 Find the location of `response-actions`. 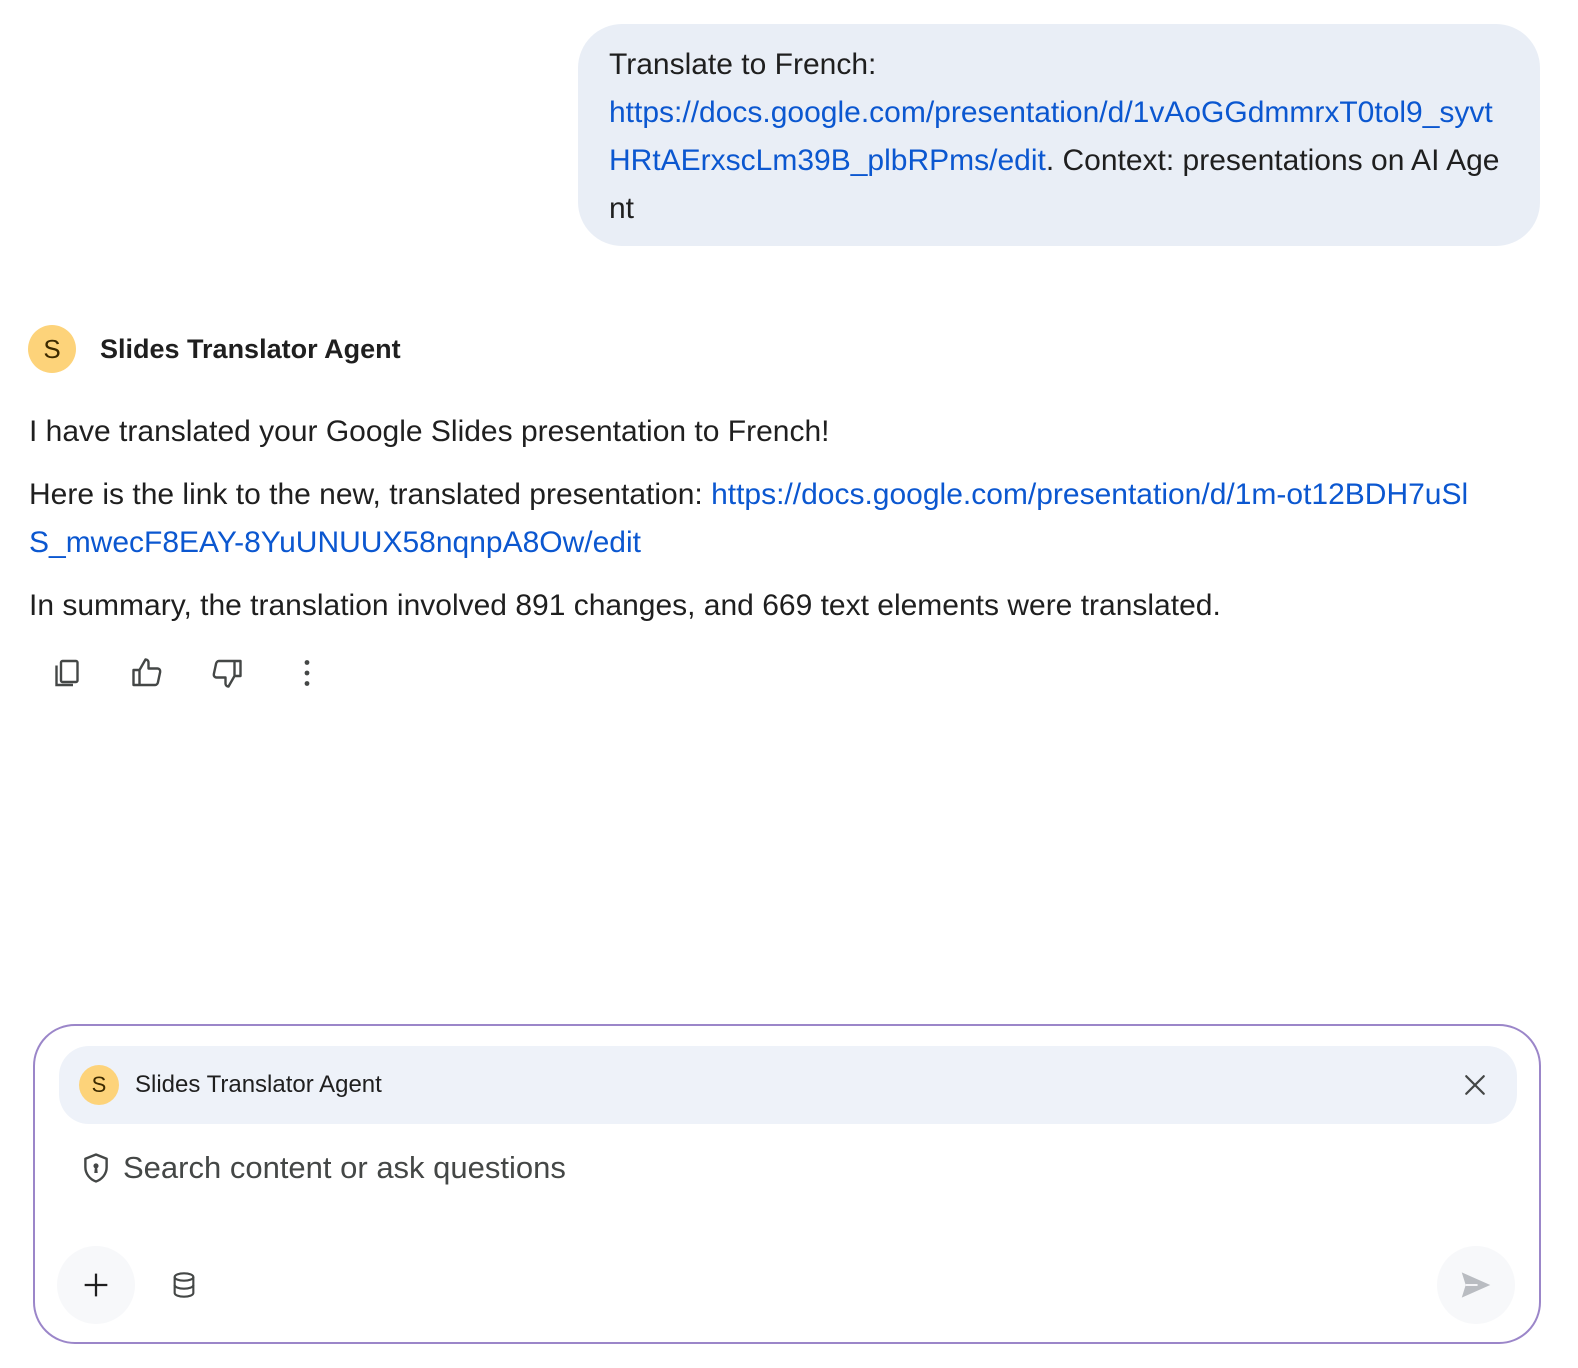

response-actions is located at coordinates (204, 673).